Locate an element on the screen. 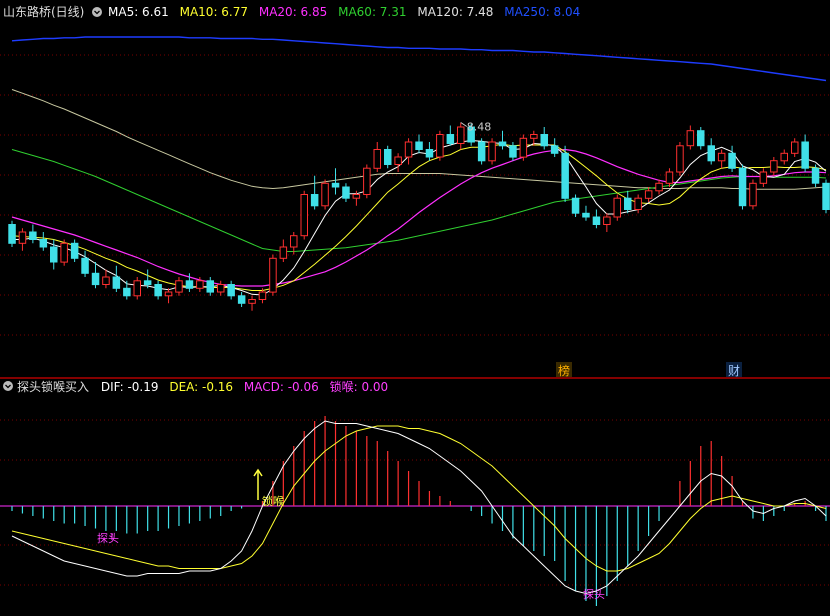 The height and width of the screenshot is (616, 830). high-annotation-label: 8.48 is located at coordinates (479, 127).